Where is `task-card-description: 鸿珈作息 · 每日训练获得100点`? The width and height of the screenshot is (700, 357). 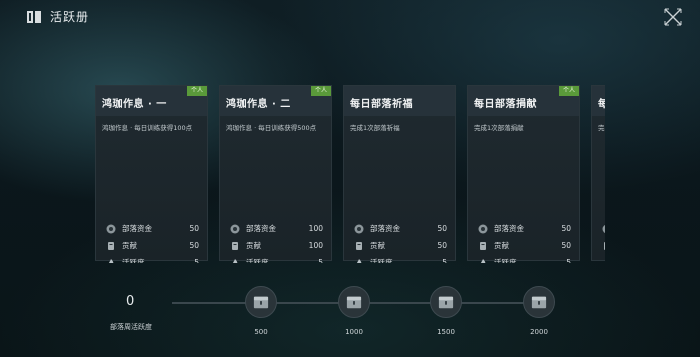
task-card-description: 鸿珈作息 · 每日训练获得100点 is located at coordinates (147, 128).